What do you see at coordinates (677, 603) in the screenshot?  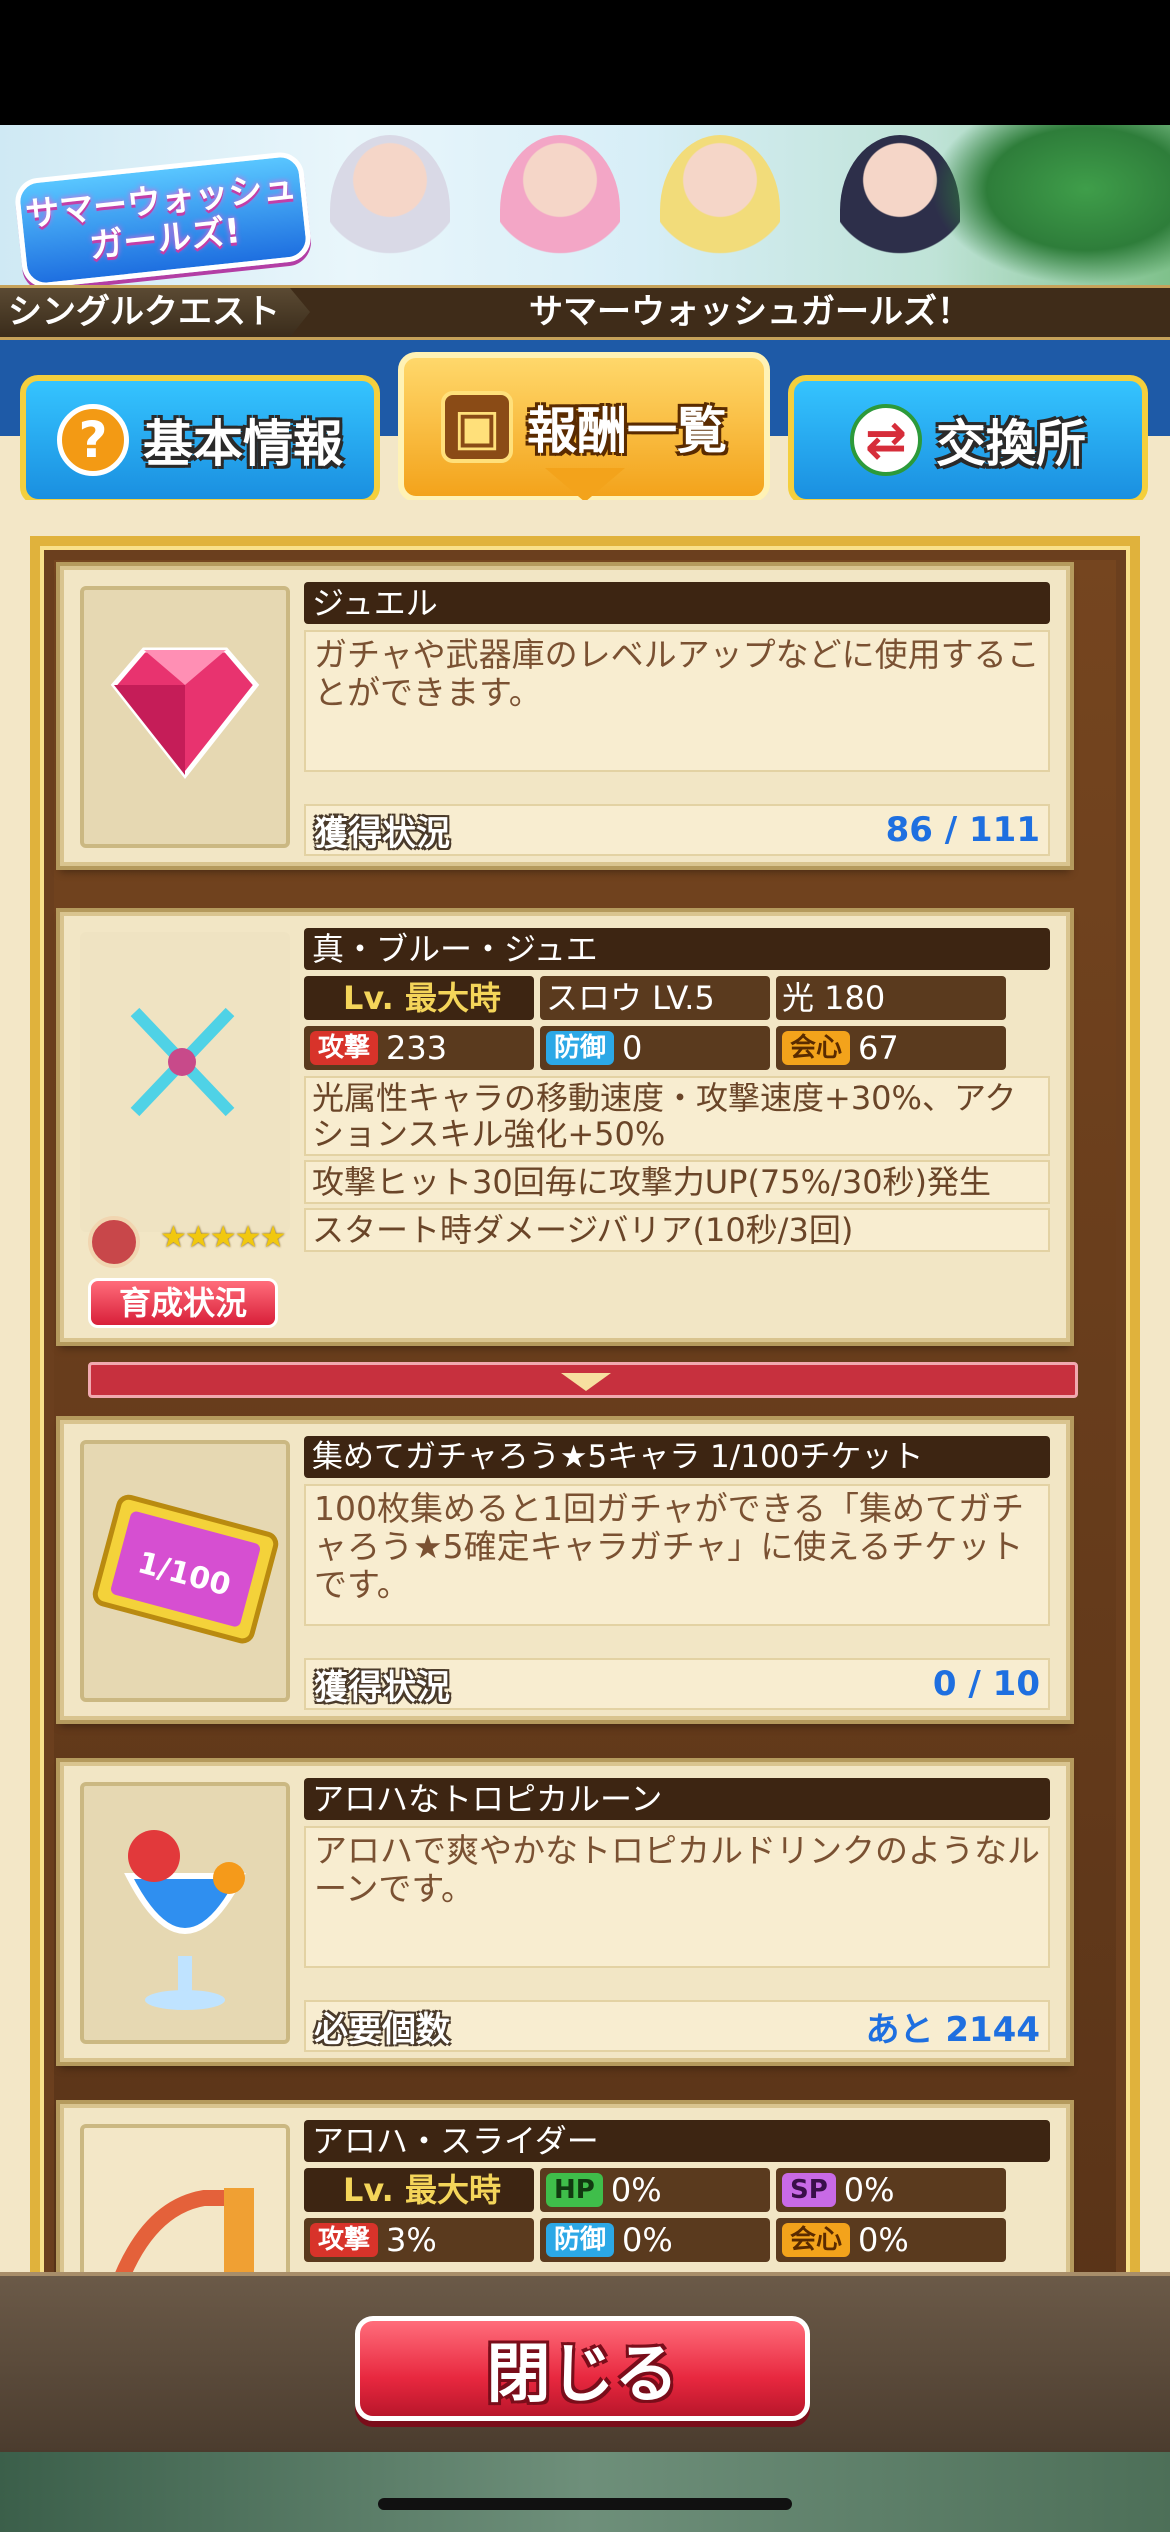 I see `item-name: ジュエル` at bounding box center [677, 603].